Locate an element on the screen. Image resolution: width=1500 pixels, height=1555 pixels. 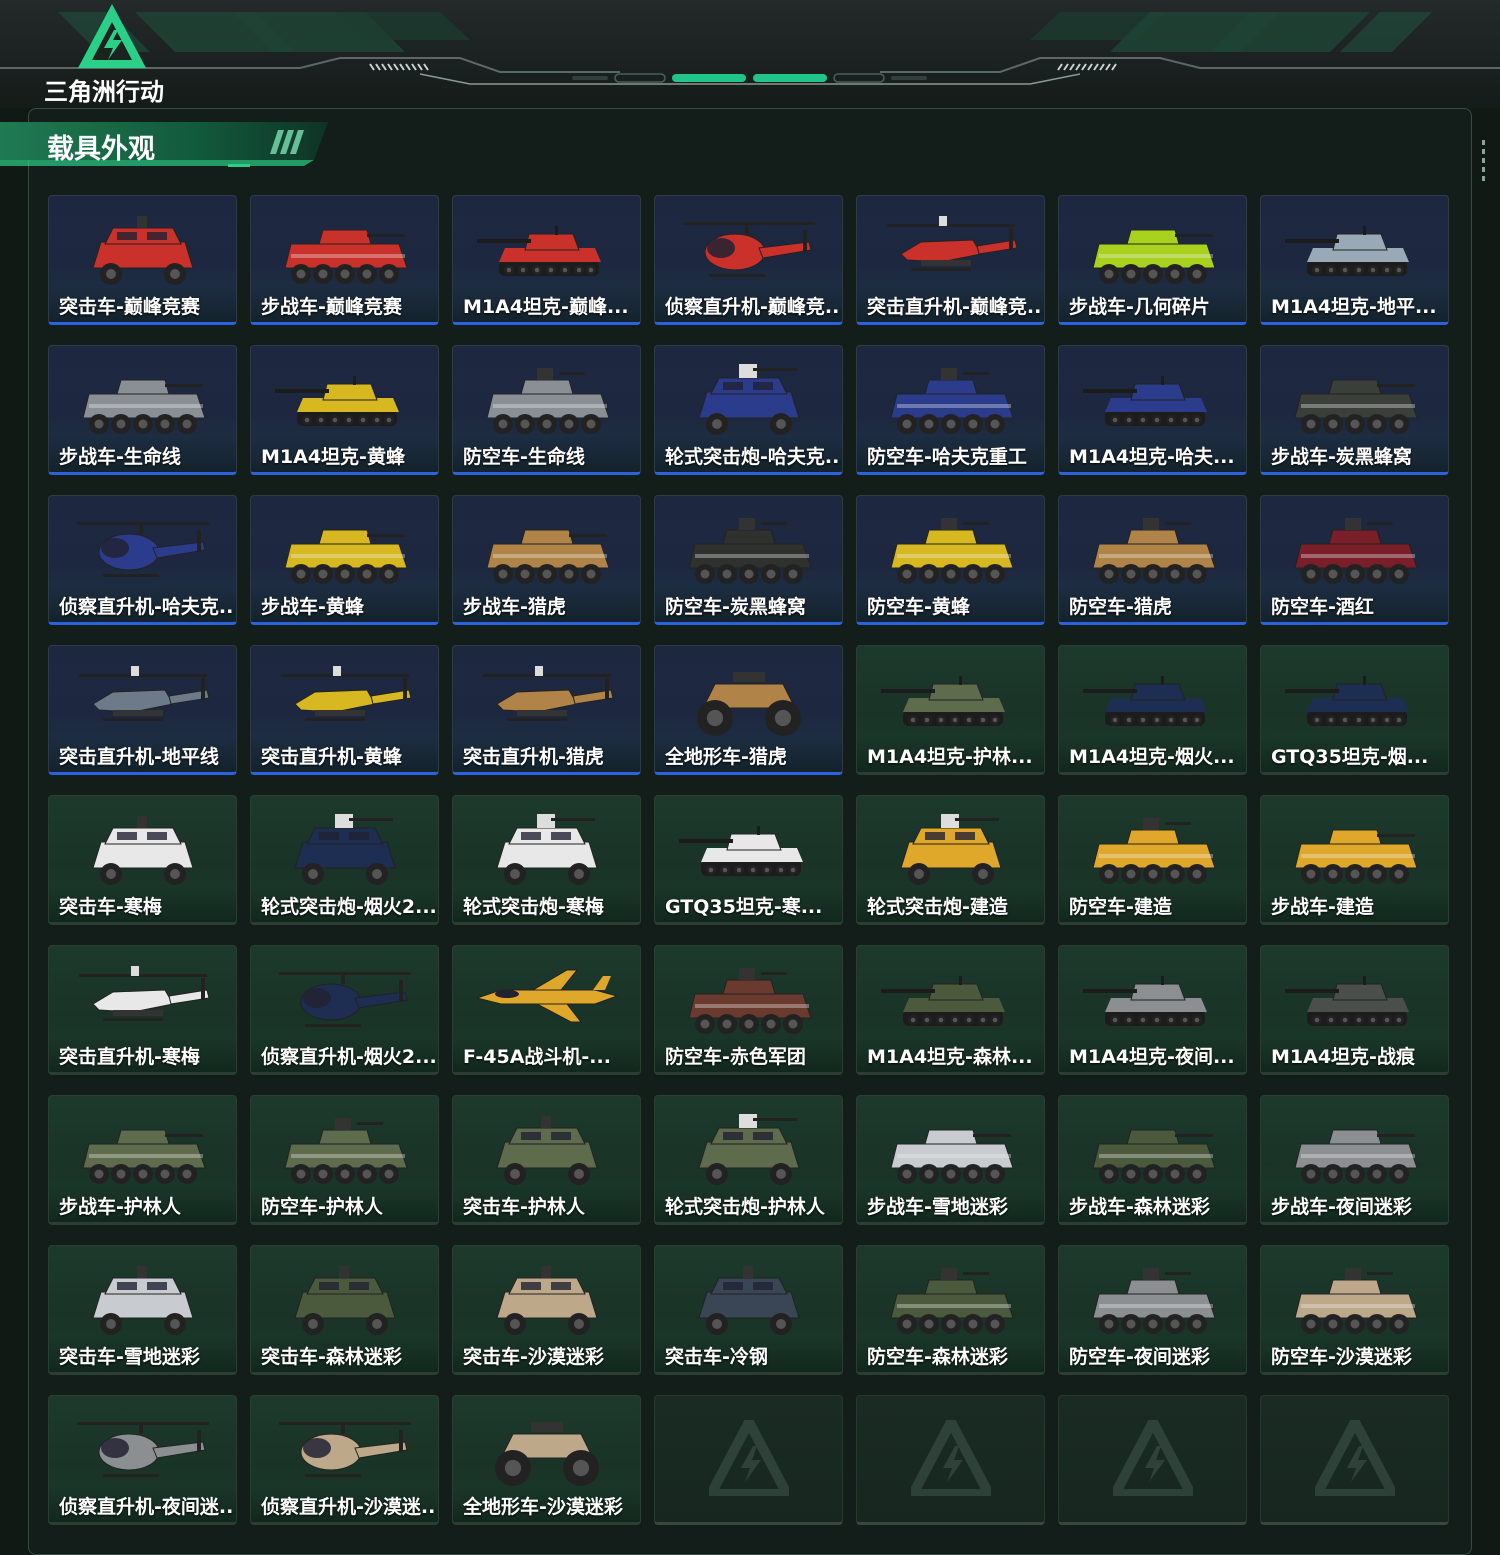
vehicle-skin-card: 突击车-巅峰竞赛 is located at coordinates (142, 260).